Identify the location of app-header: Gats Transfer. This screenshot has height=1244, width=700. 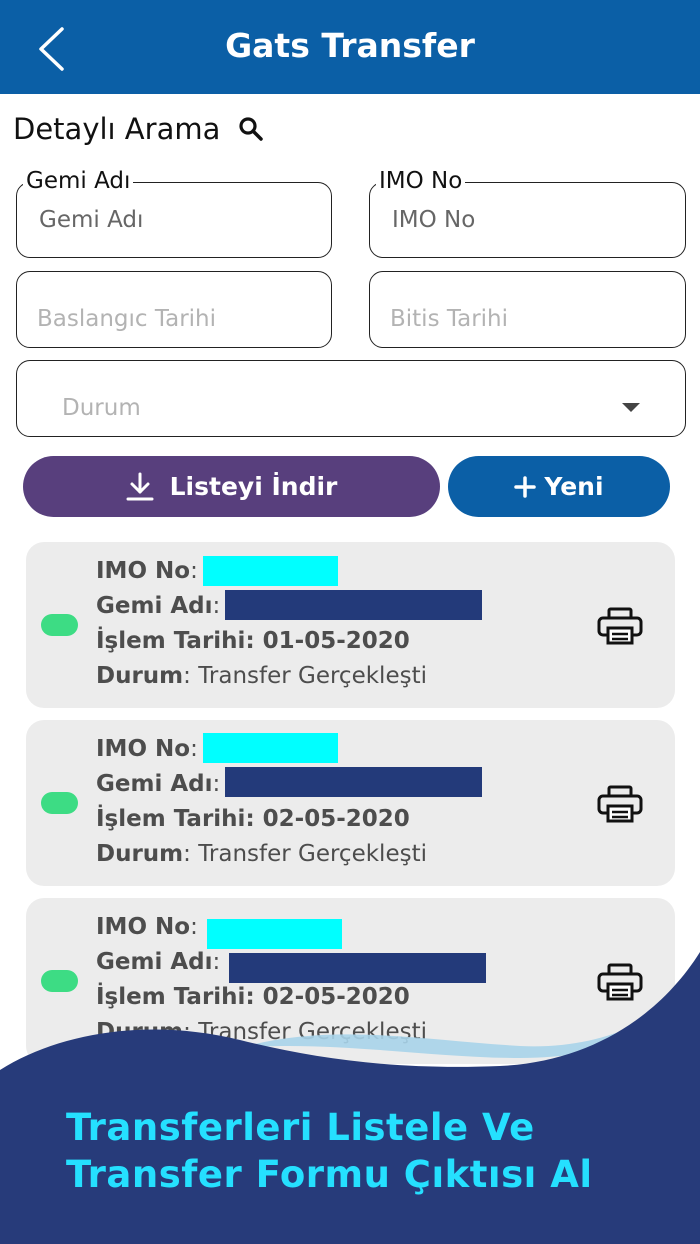
(350, 47).